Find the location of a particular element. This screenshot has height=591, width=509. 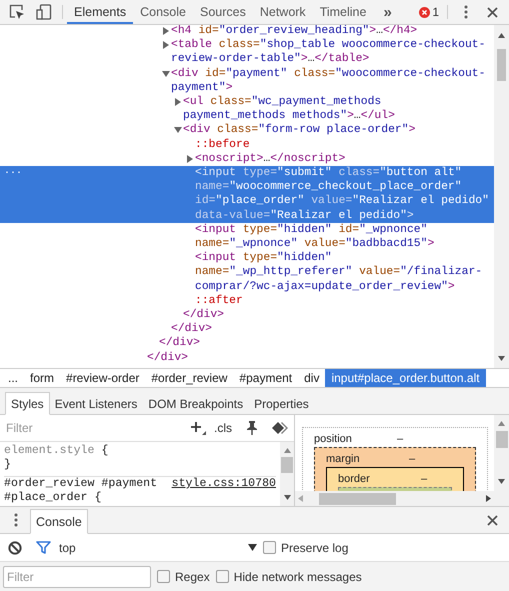

close-drawer-button is located at coordinates (492, 520).